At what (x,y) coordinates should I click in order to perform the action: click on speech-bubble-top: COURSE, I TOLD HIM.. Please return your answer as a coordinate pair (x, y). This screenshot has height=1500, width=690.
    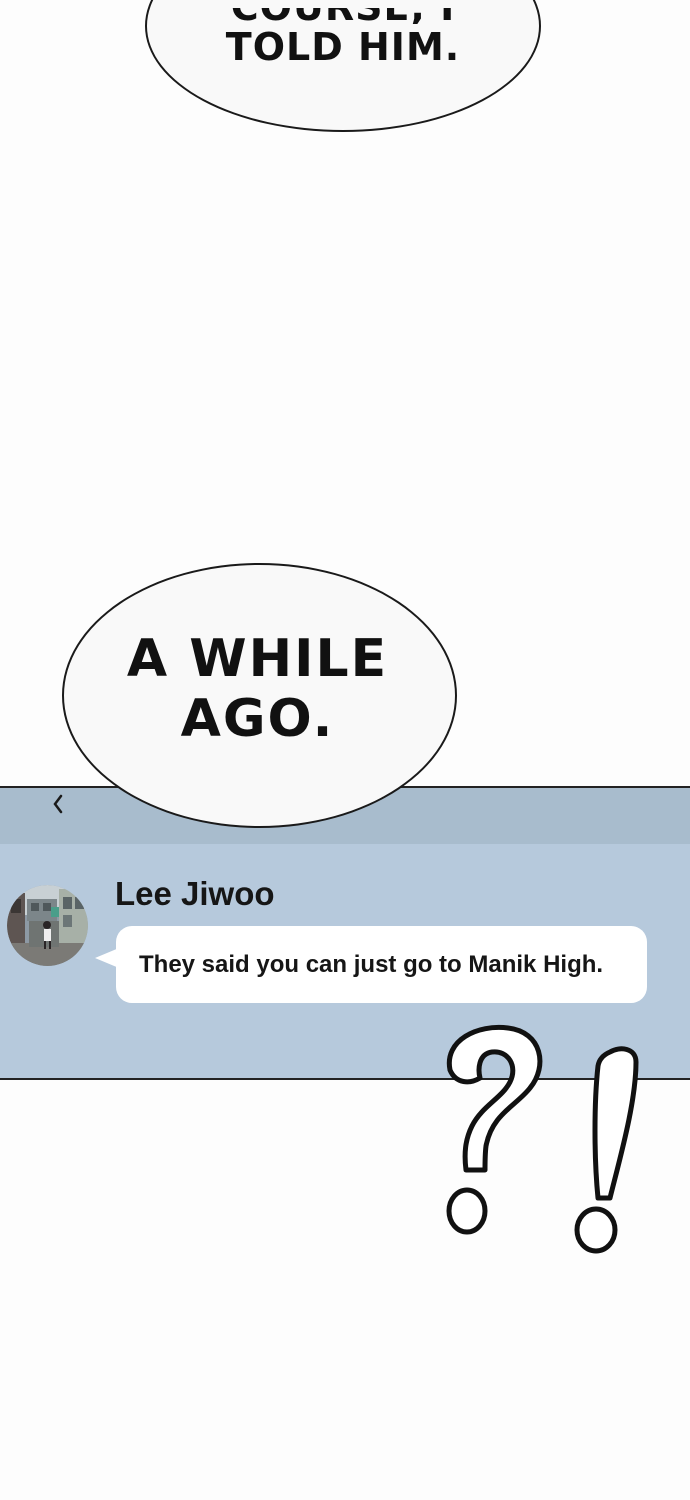
    Looking at the image, I should click on (343, 66).